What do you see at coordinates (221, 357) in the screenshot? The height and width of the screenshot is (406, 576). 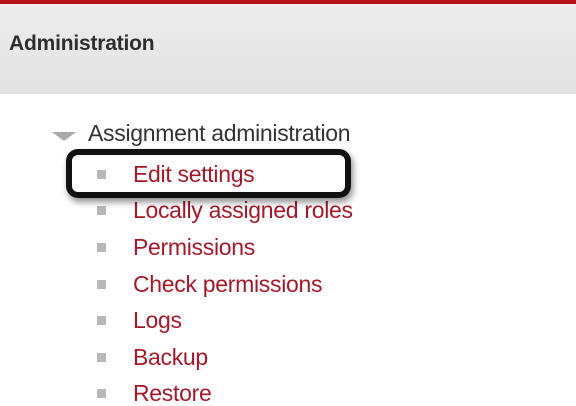 I see `list-item-backup: Backup` at bounding box center [221, 357].